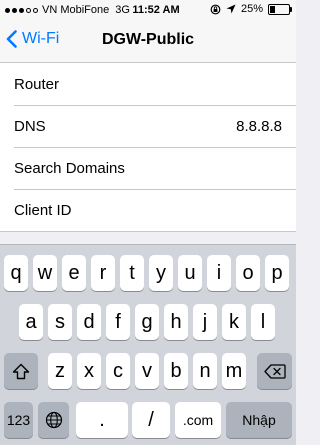  I want to click on carrier-name: VN MobiFone, so click(76, 10).